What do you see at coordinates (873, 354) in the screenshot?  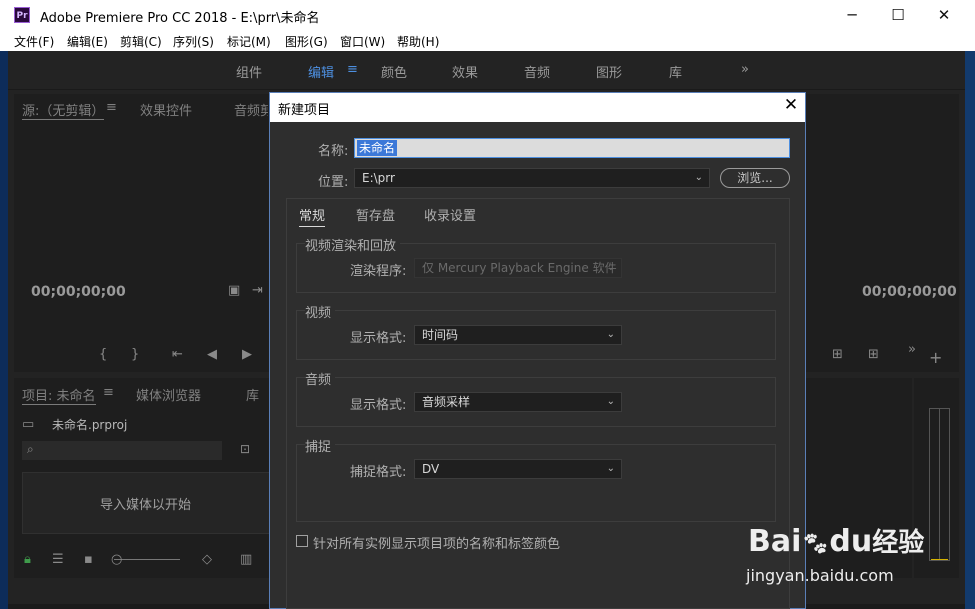 I see `extract-icon: ⊞` at bounding box center [873, 354].